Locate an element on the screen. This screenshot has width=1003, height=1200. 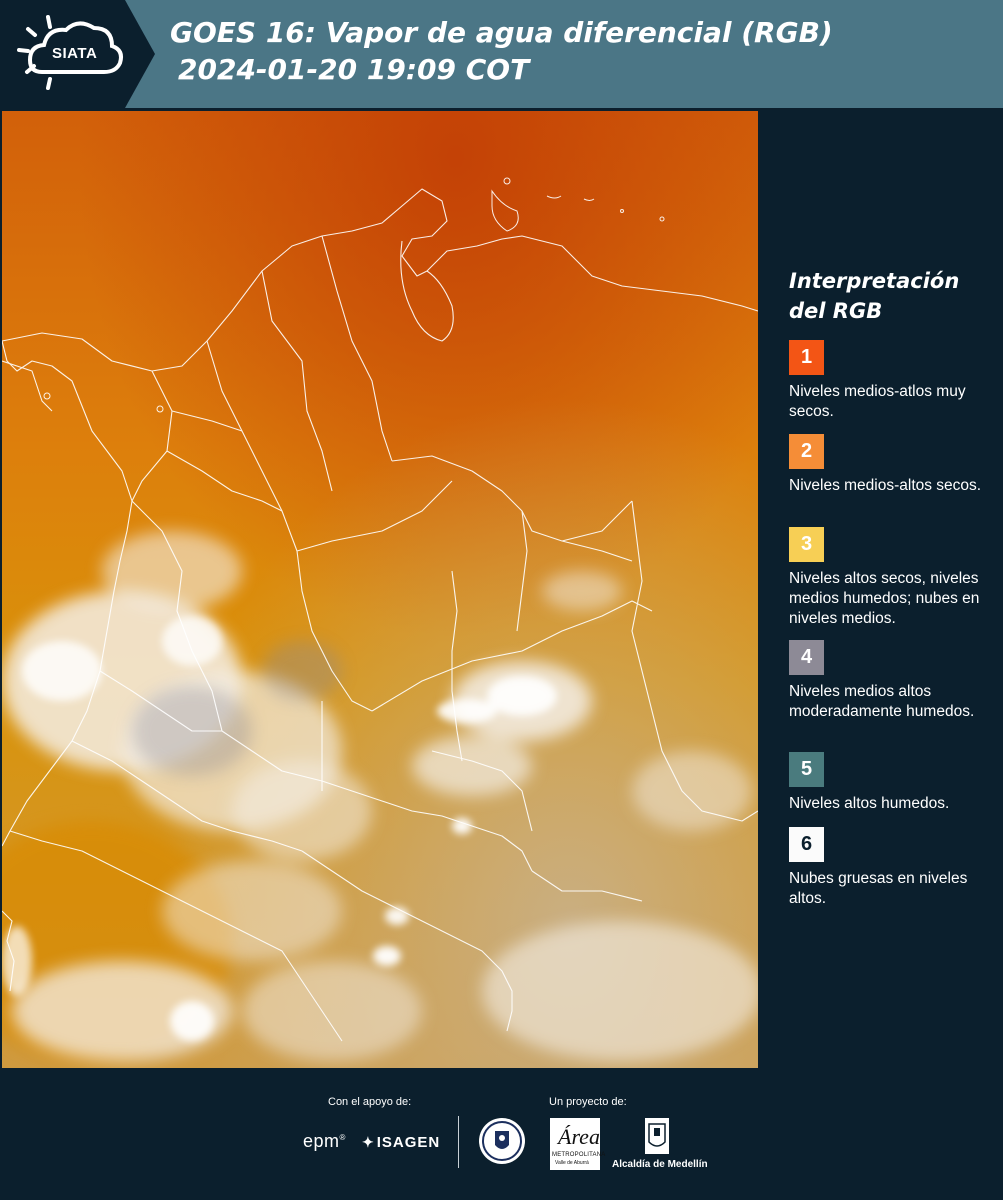
legend-swatch-6: 6 is located at coordinates (806, 844).